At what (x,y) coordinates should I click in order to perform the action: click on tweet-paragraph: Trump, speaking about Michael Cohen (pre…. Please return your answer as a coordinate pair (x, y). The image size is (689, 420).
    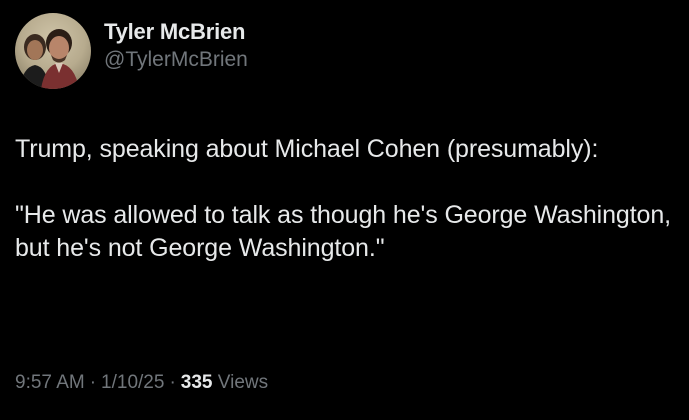
    Looking at the image, I should click on (307, 149).